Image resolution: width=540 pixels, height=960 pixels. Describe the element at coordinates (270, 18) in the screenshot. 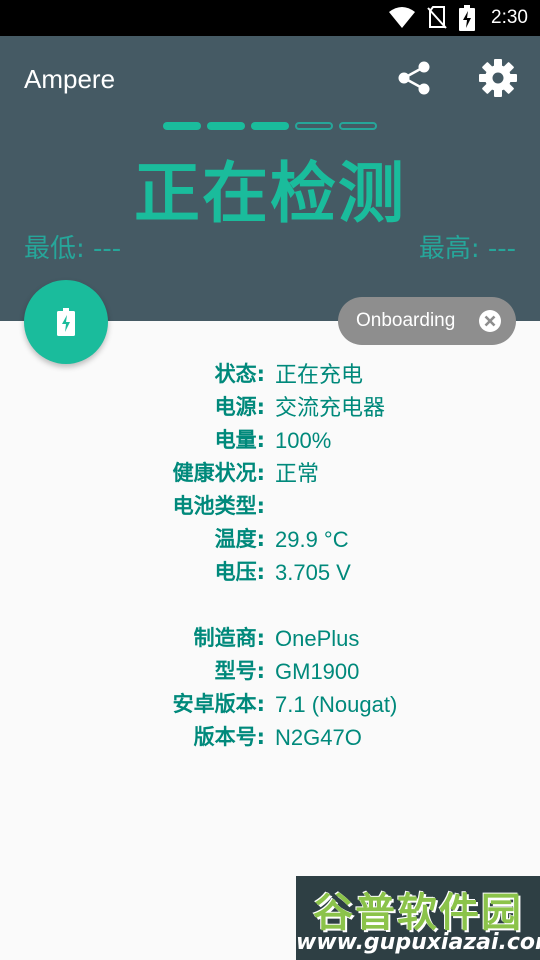

I see `status-bar: 2:30` at that location.